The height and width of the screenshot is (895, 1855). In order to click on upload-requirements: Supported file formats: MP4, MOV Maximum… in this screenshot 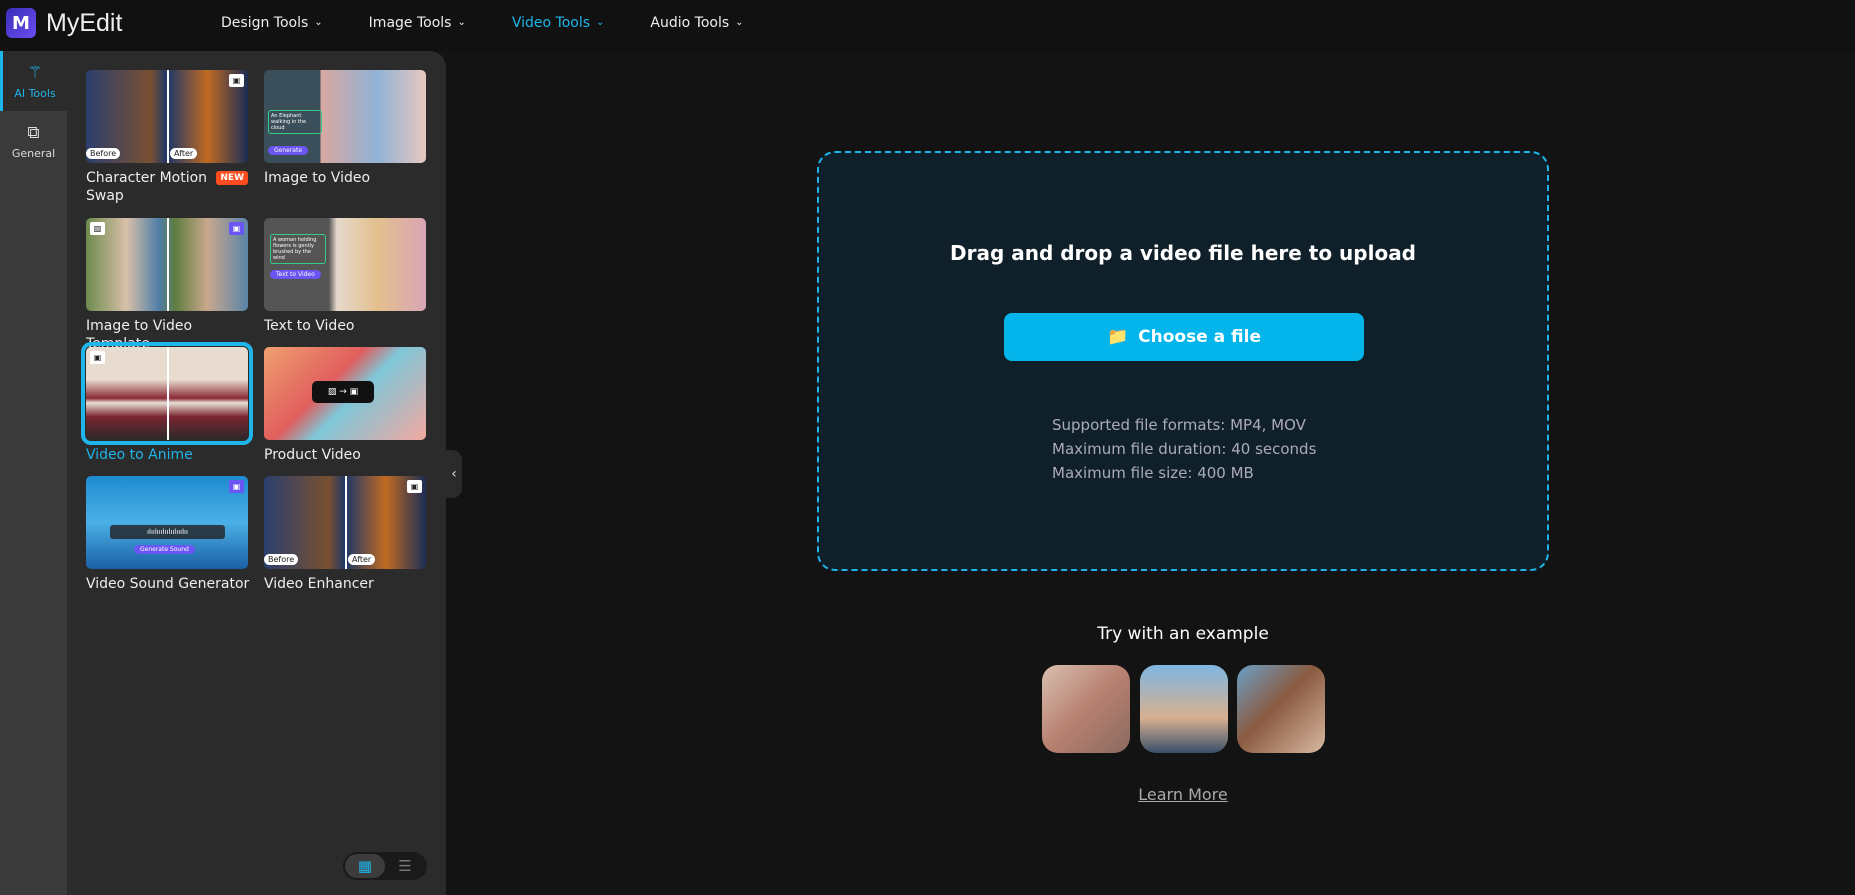, I will do `click(1184, 449)`.